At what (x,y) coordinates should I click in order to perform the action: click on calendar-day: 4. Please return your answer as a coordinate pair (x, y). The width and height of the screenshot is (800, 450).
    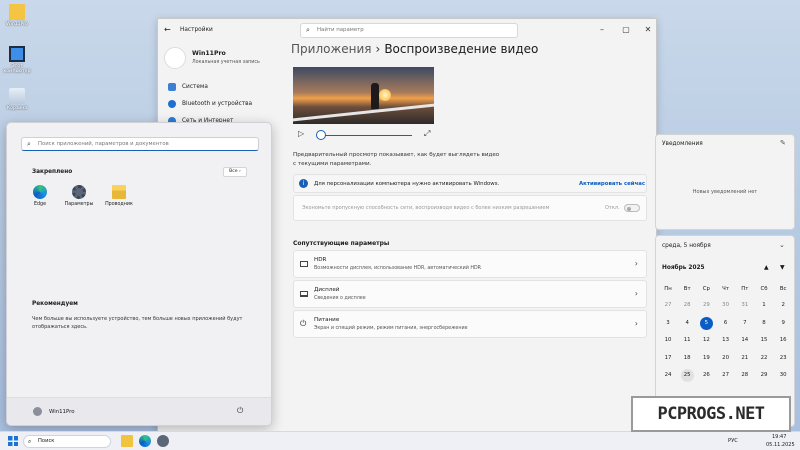
    Looking at the image, I should click on (687, 323).